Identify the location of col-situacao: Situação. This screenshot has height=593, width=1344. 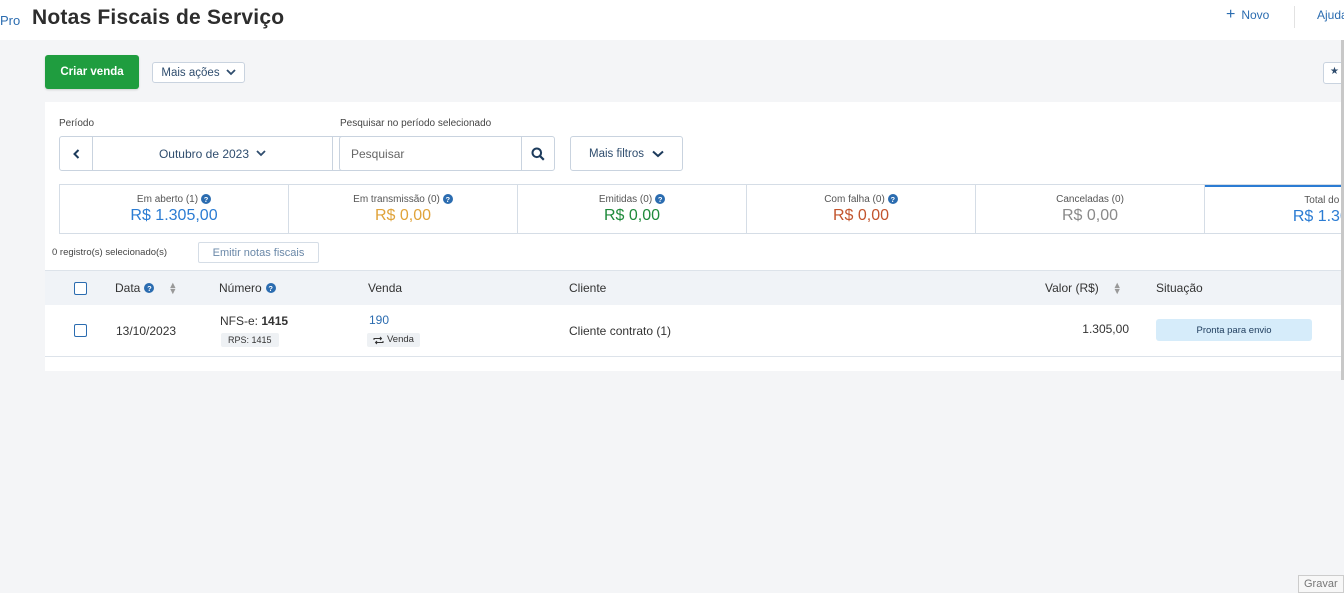
(1179, 288).